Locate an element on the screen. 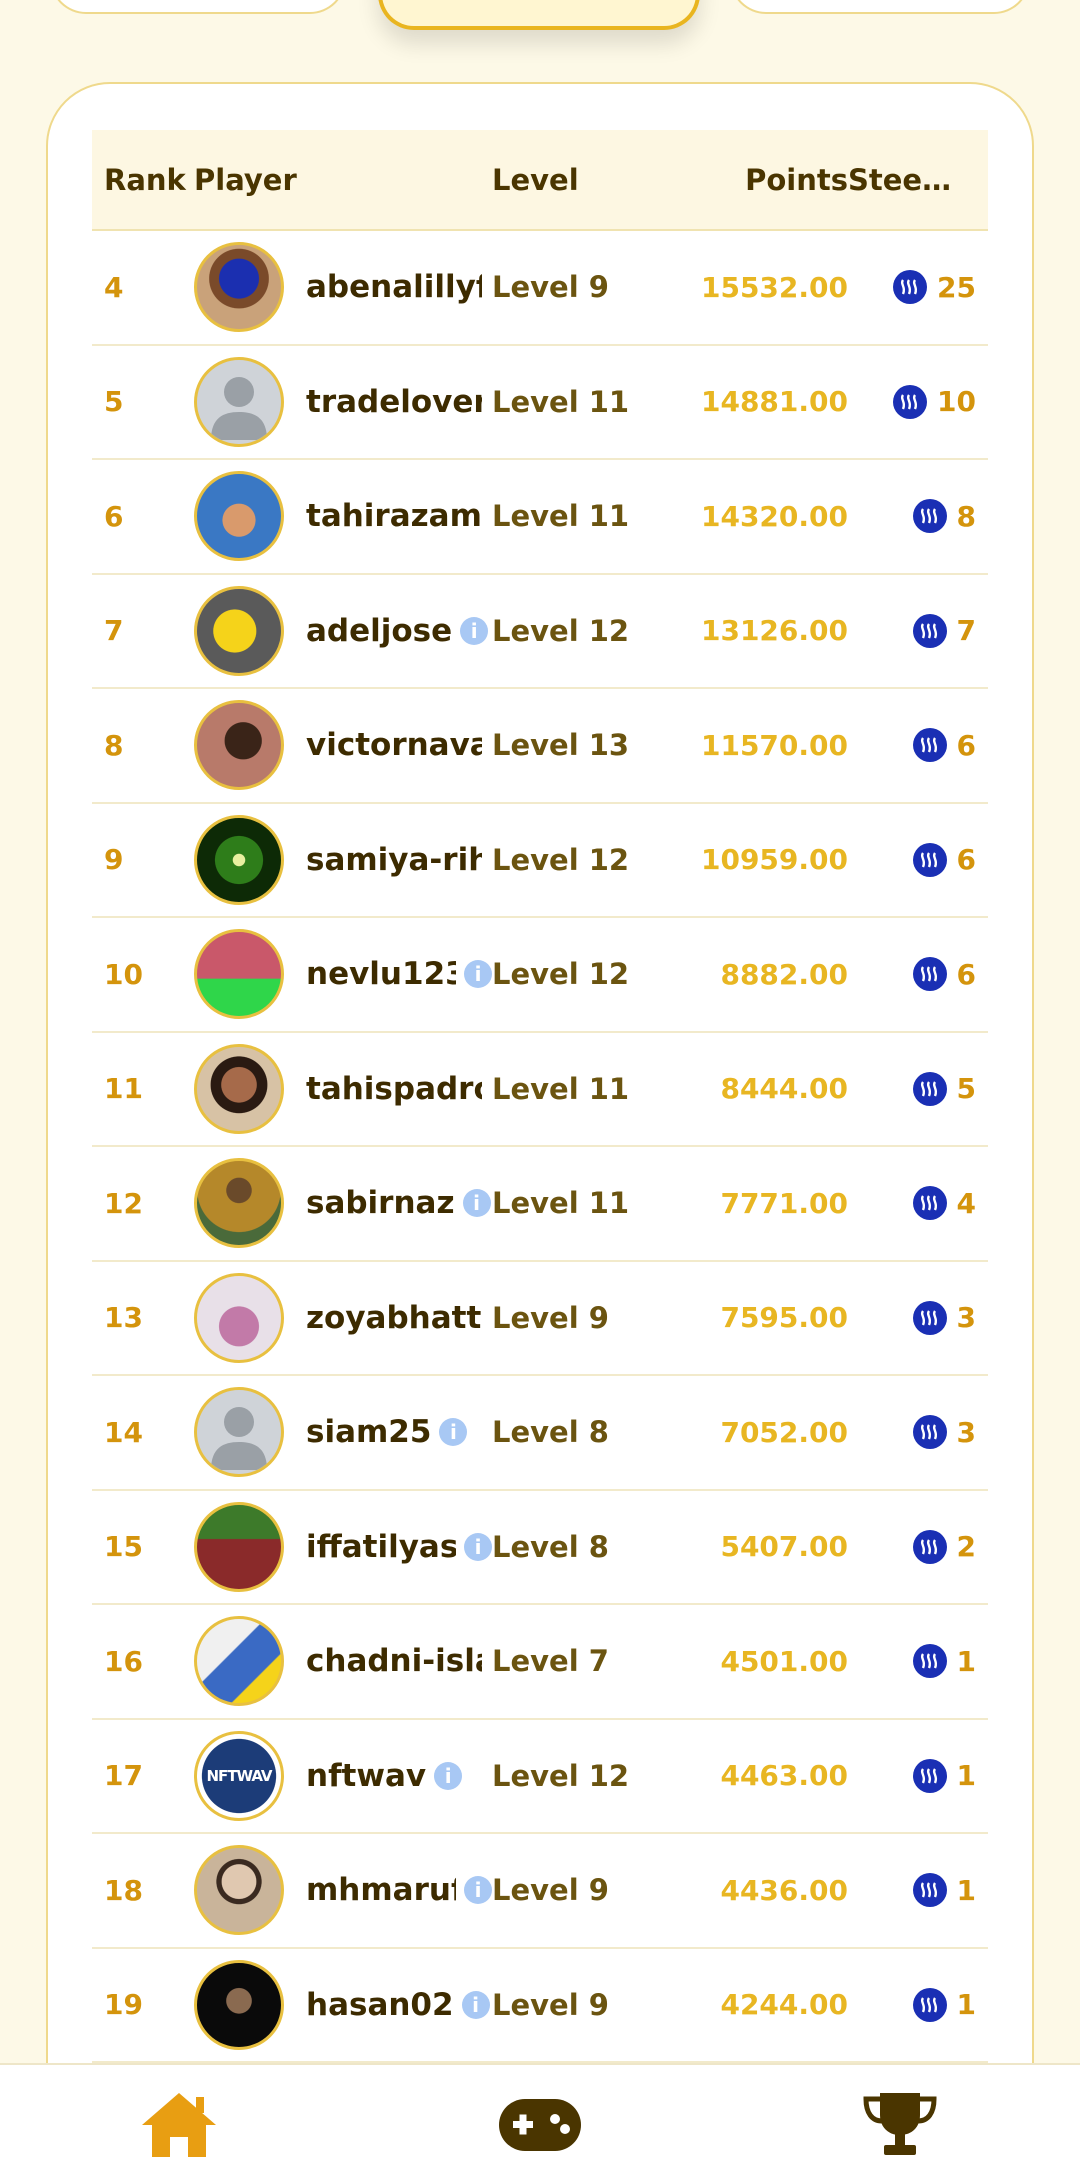 The image size is (1080, 2177). player-cell: chadni-isla is located at coordinates (343, 1661).